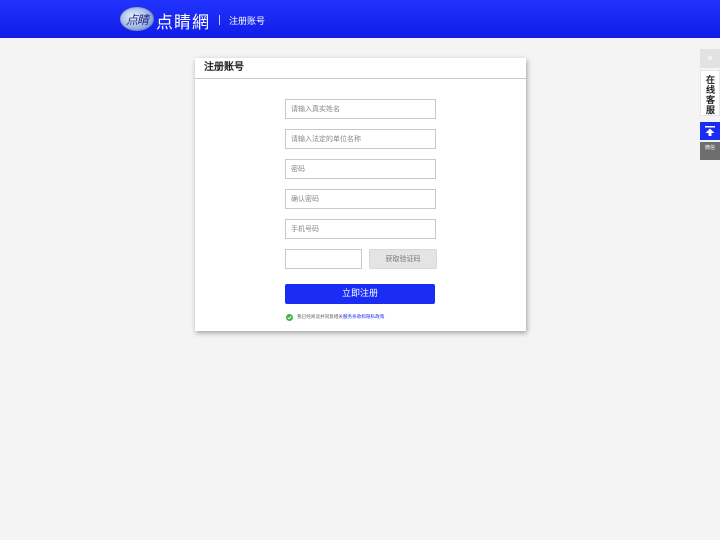  Describe the element at coordinates (323, 259) in the screenshot. I see `verification-code-input` at that location.